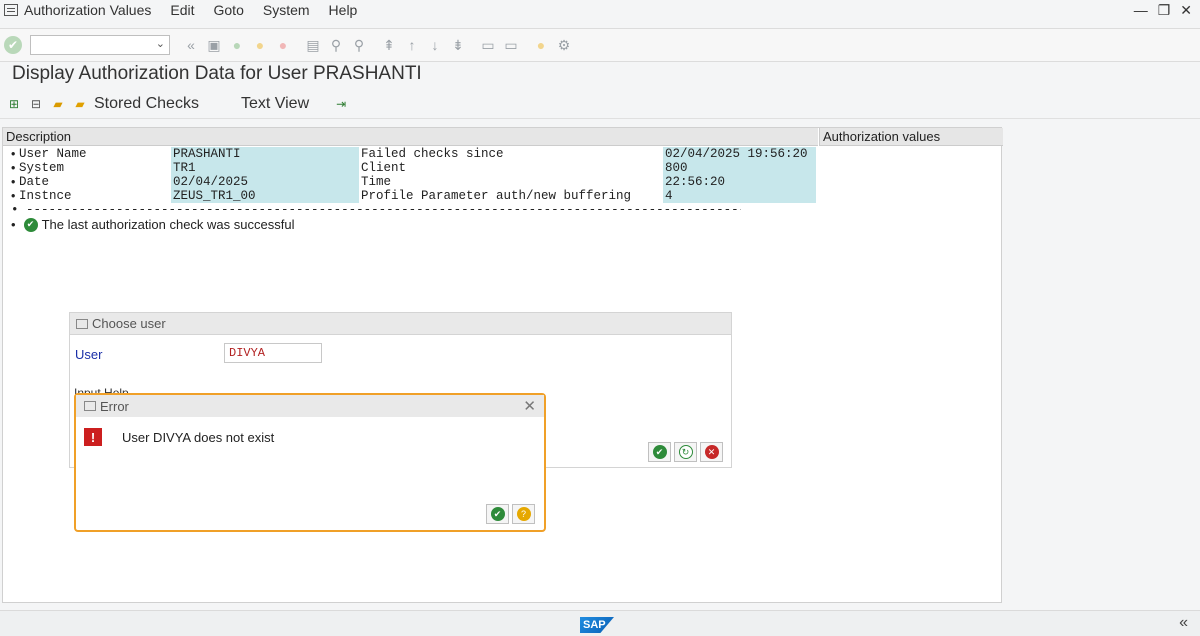 This screenshot has width=1200, height=636. Describe the element at coordinates (53, 154) in the screenshot. I see `row-label: User Name` at that location.